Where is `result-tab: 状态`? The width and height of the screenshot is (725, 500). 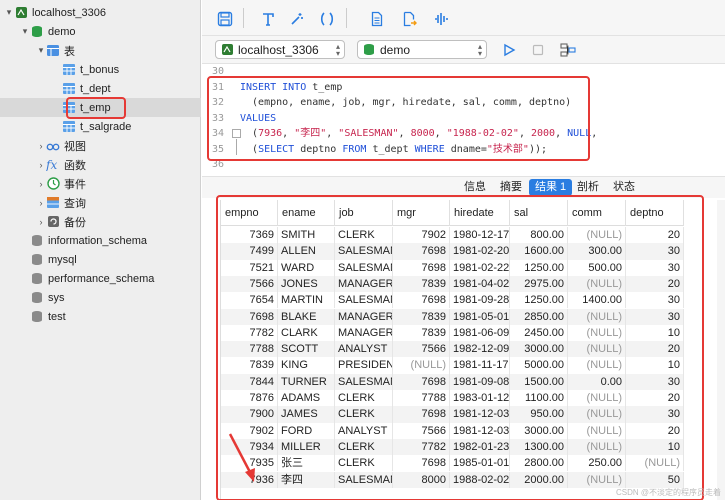
result-tab: 状态 is located at coordinates (624, 187).